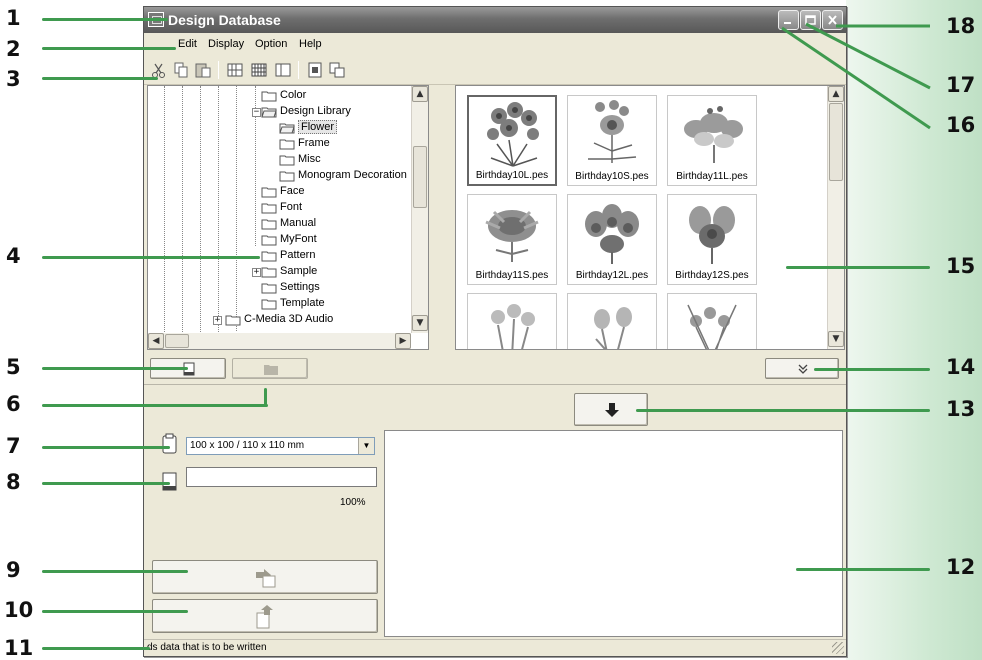  I want to click on remove-from-list-icon, so click(264, 617).